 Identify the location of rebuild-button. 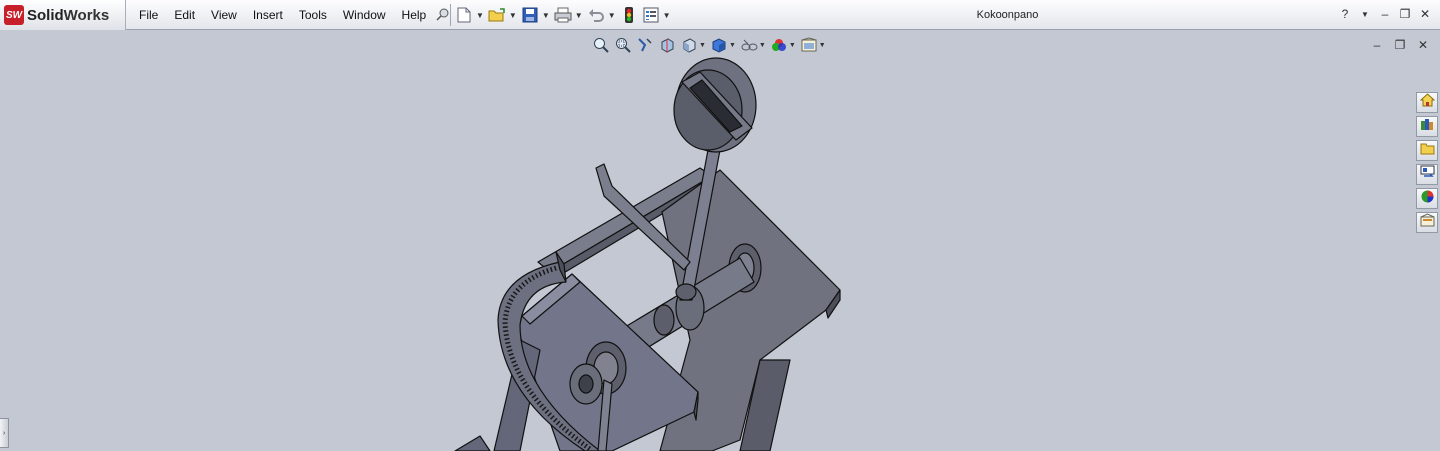
(629, 15).